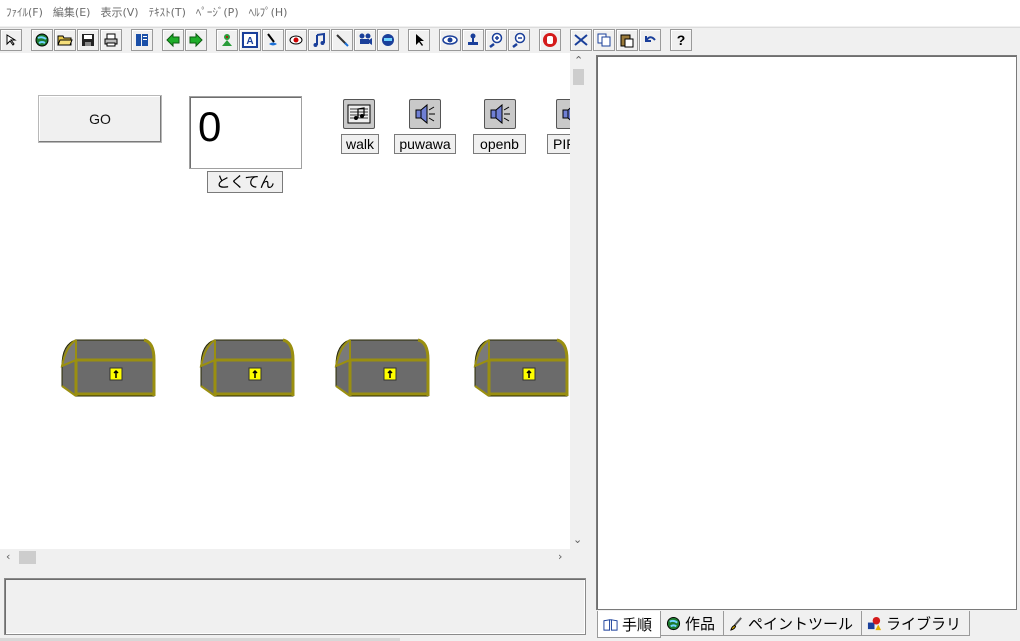  Describe the element at coordinates (419, 40) in the screenshot. I see `pointer-icon` at that location.